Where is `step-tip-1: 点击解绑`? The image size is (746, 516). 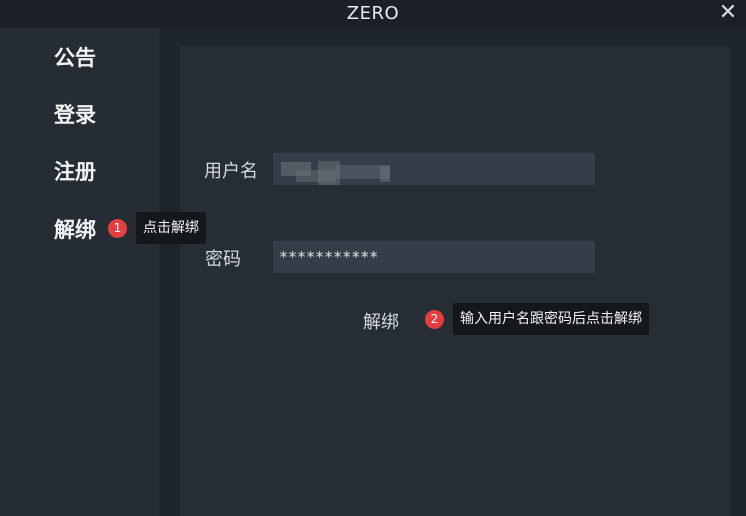
step-tip-1: 点击解绑 is located at coordinates (171, 228).